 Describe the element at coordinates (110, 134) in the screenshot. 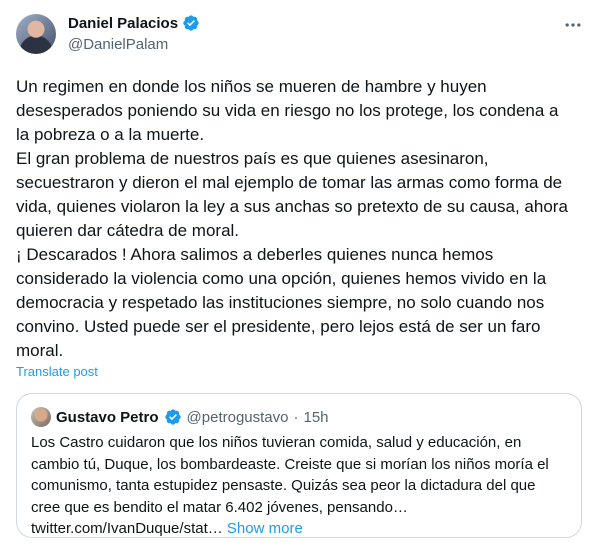

I see `tweet-line: la pobreza o a la muerte.` at that location.